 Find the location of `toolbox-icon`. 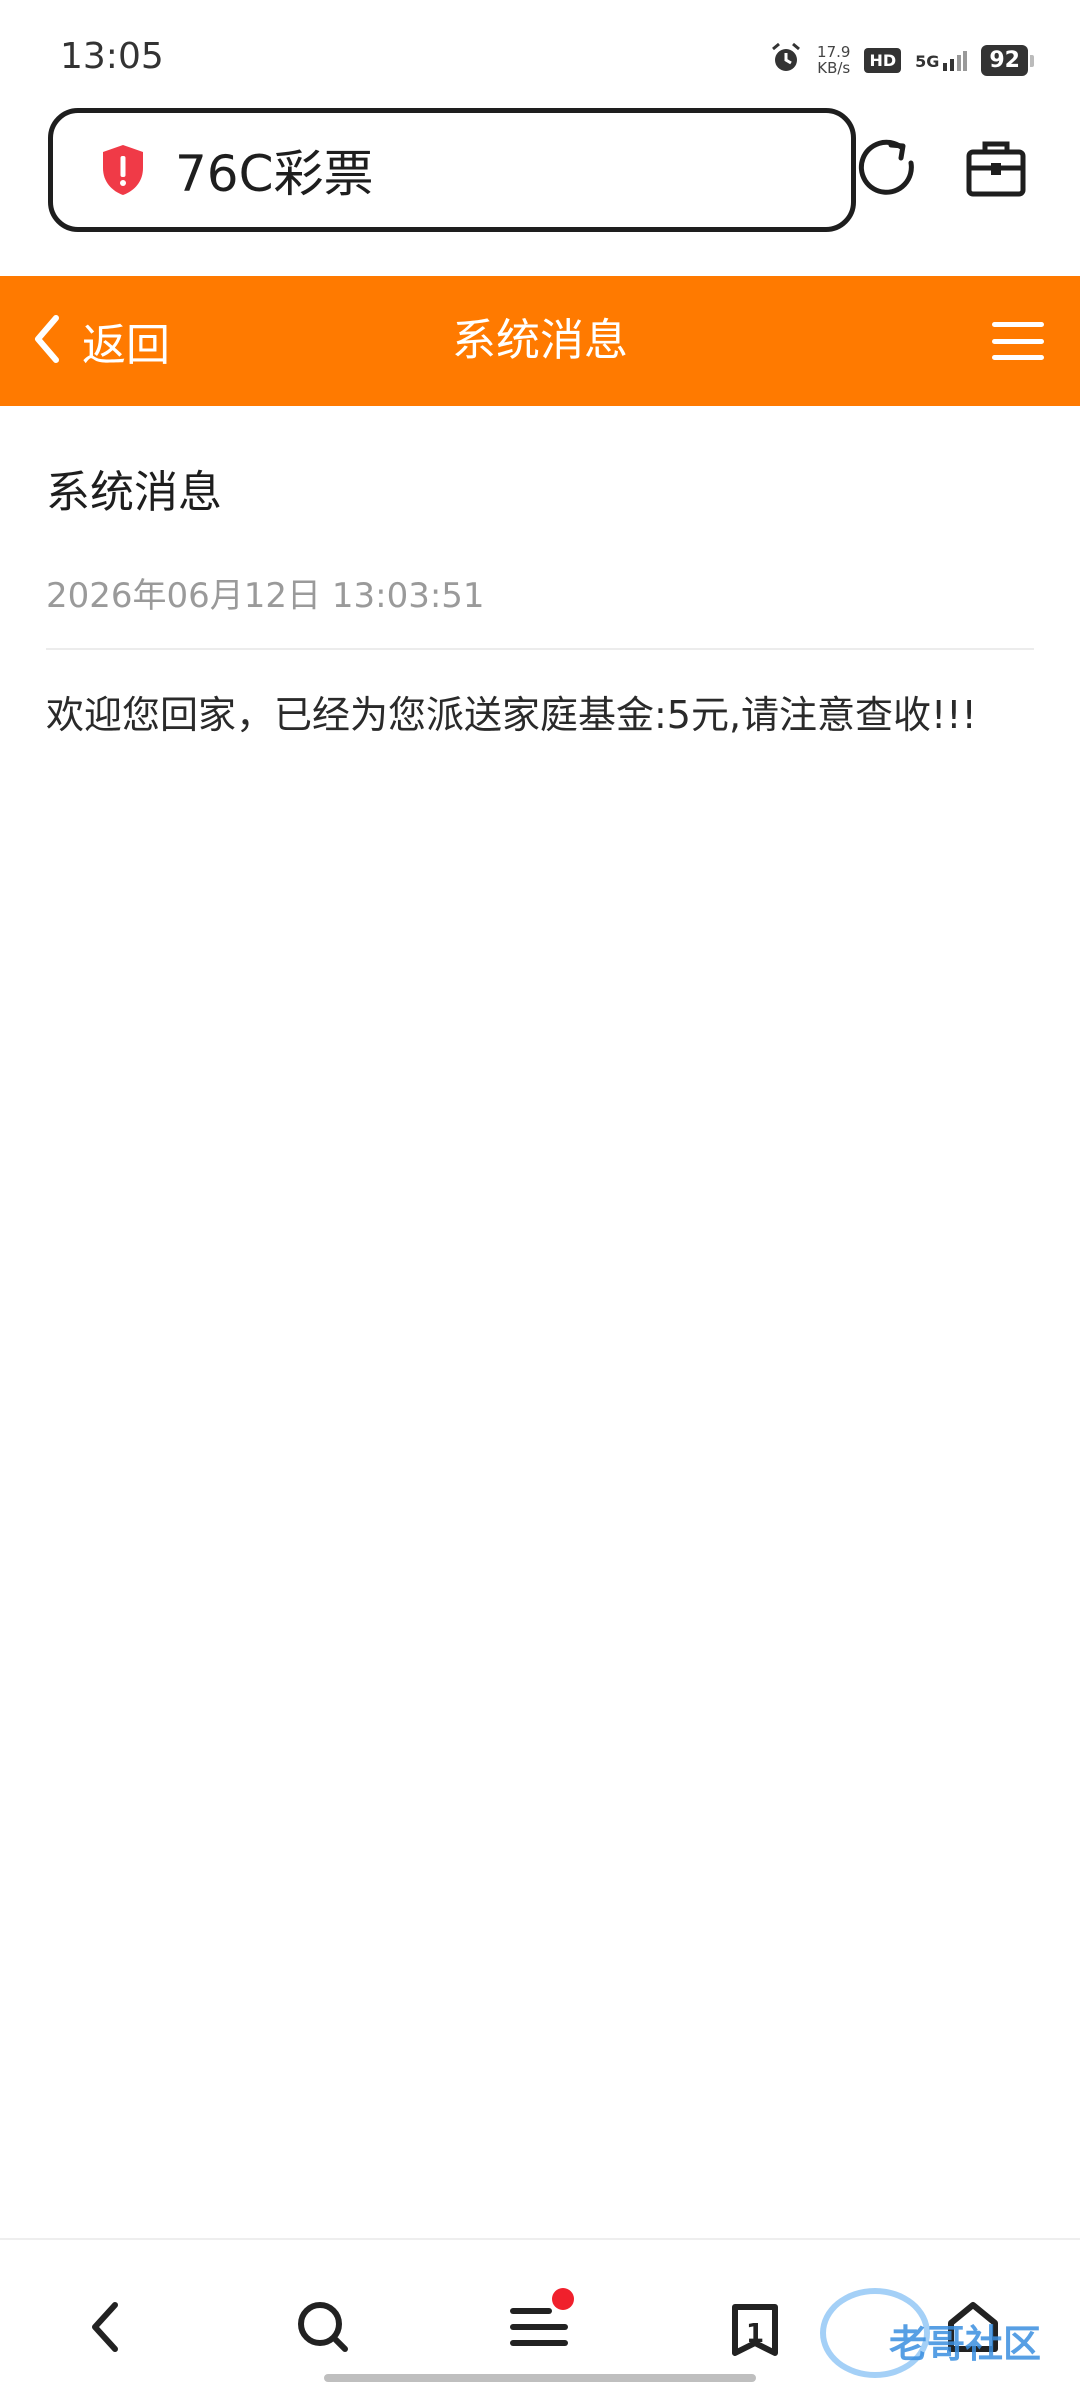

toolbox-icon is located at coordinates (996, 170).